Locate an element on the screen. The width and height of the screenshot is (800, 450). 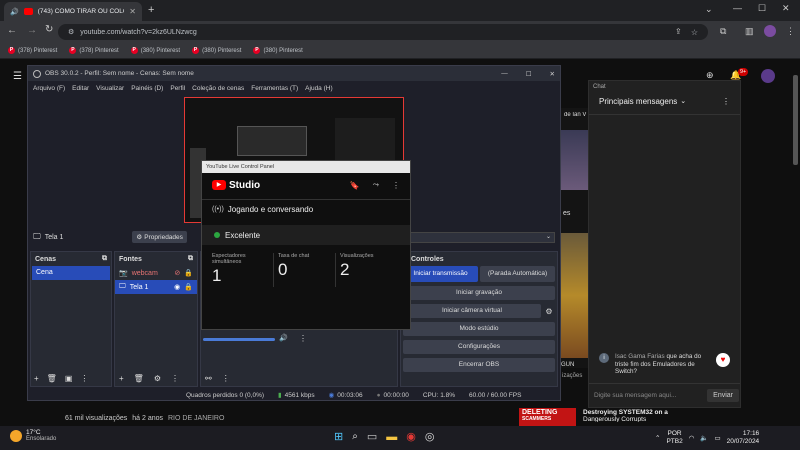
menu-docks: Painéis (D) is located at coordinates (147, 88).